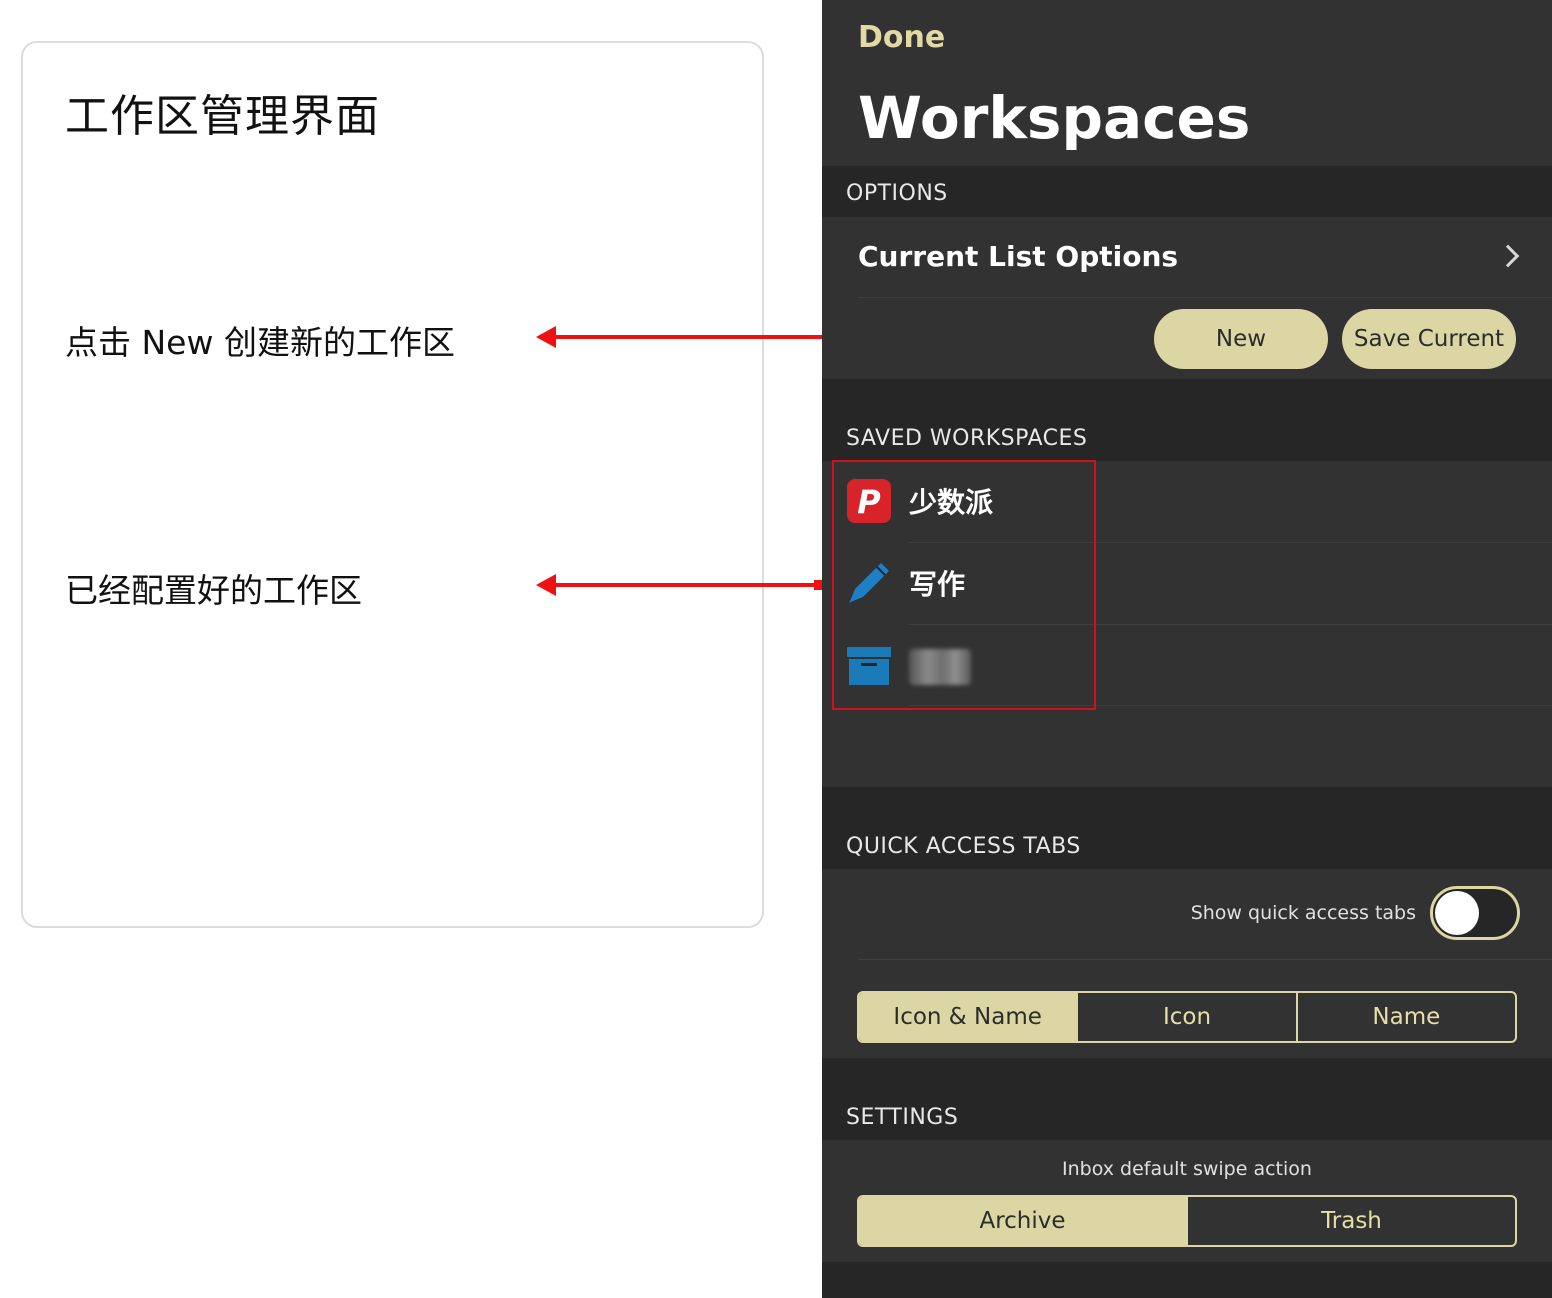 The image size is (1552, 1298). I want to click on save-current-button: Save Current, so click(1429, 339).